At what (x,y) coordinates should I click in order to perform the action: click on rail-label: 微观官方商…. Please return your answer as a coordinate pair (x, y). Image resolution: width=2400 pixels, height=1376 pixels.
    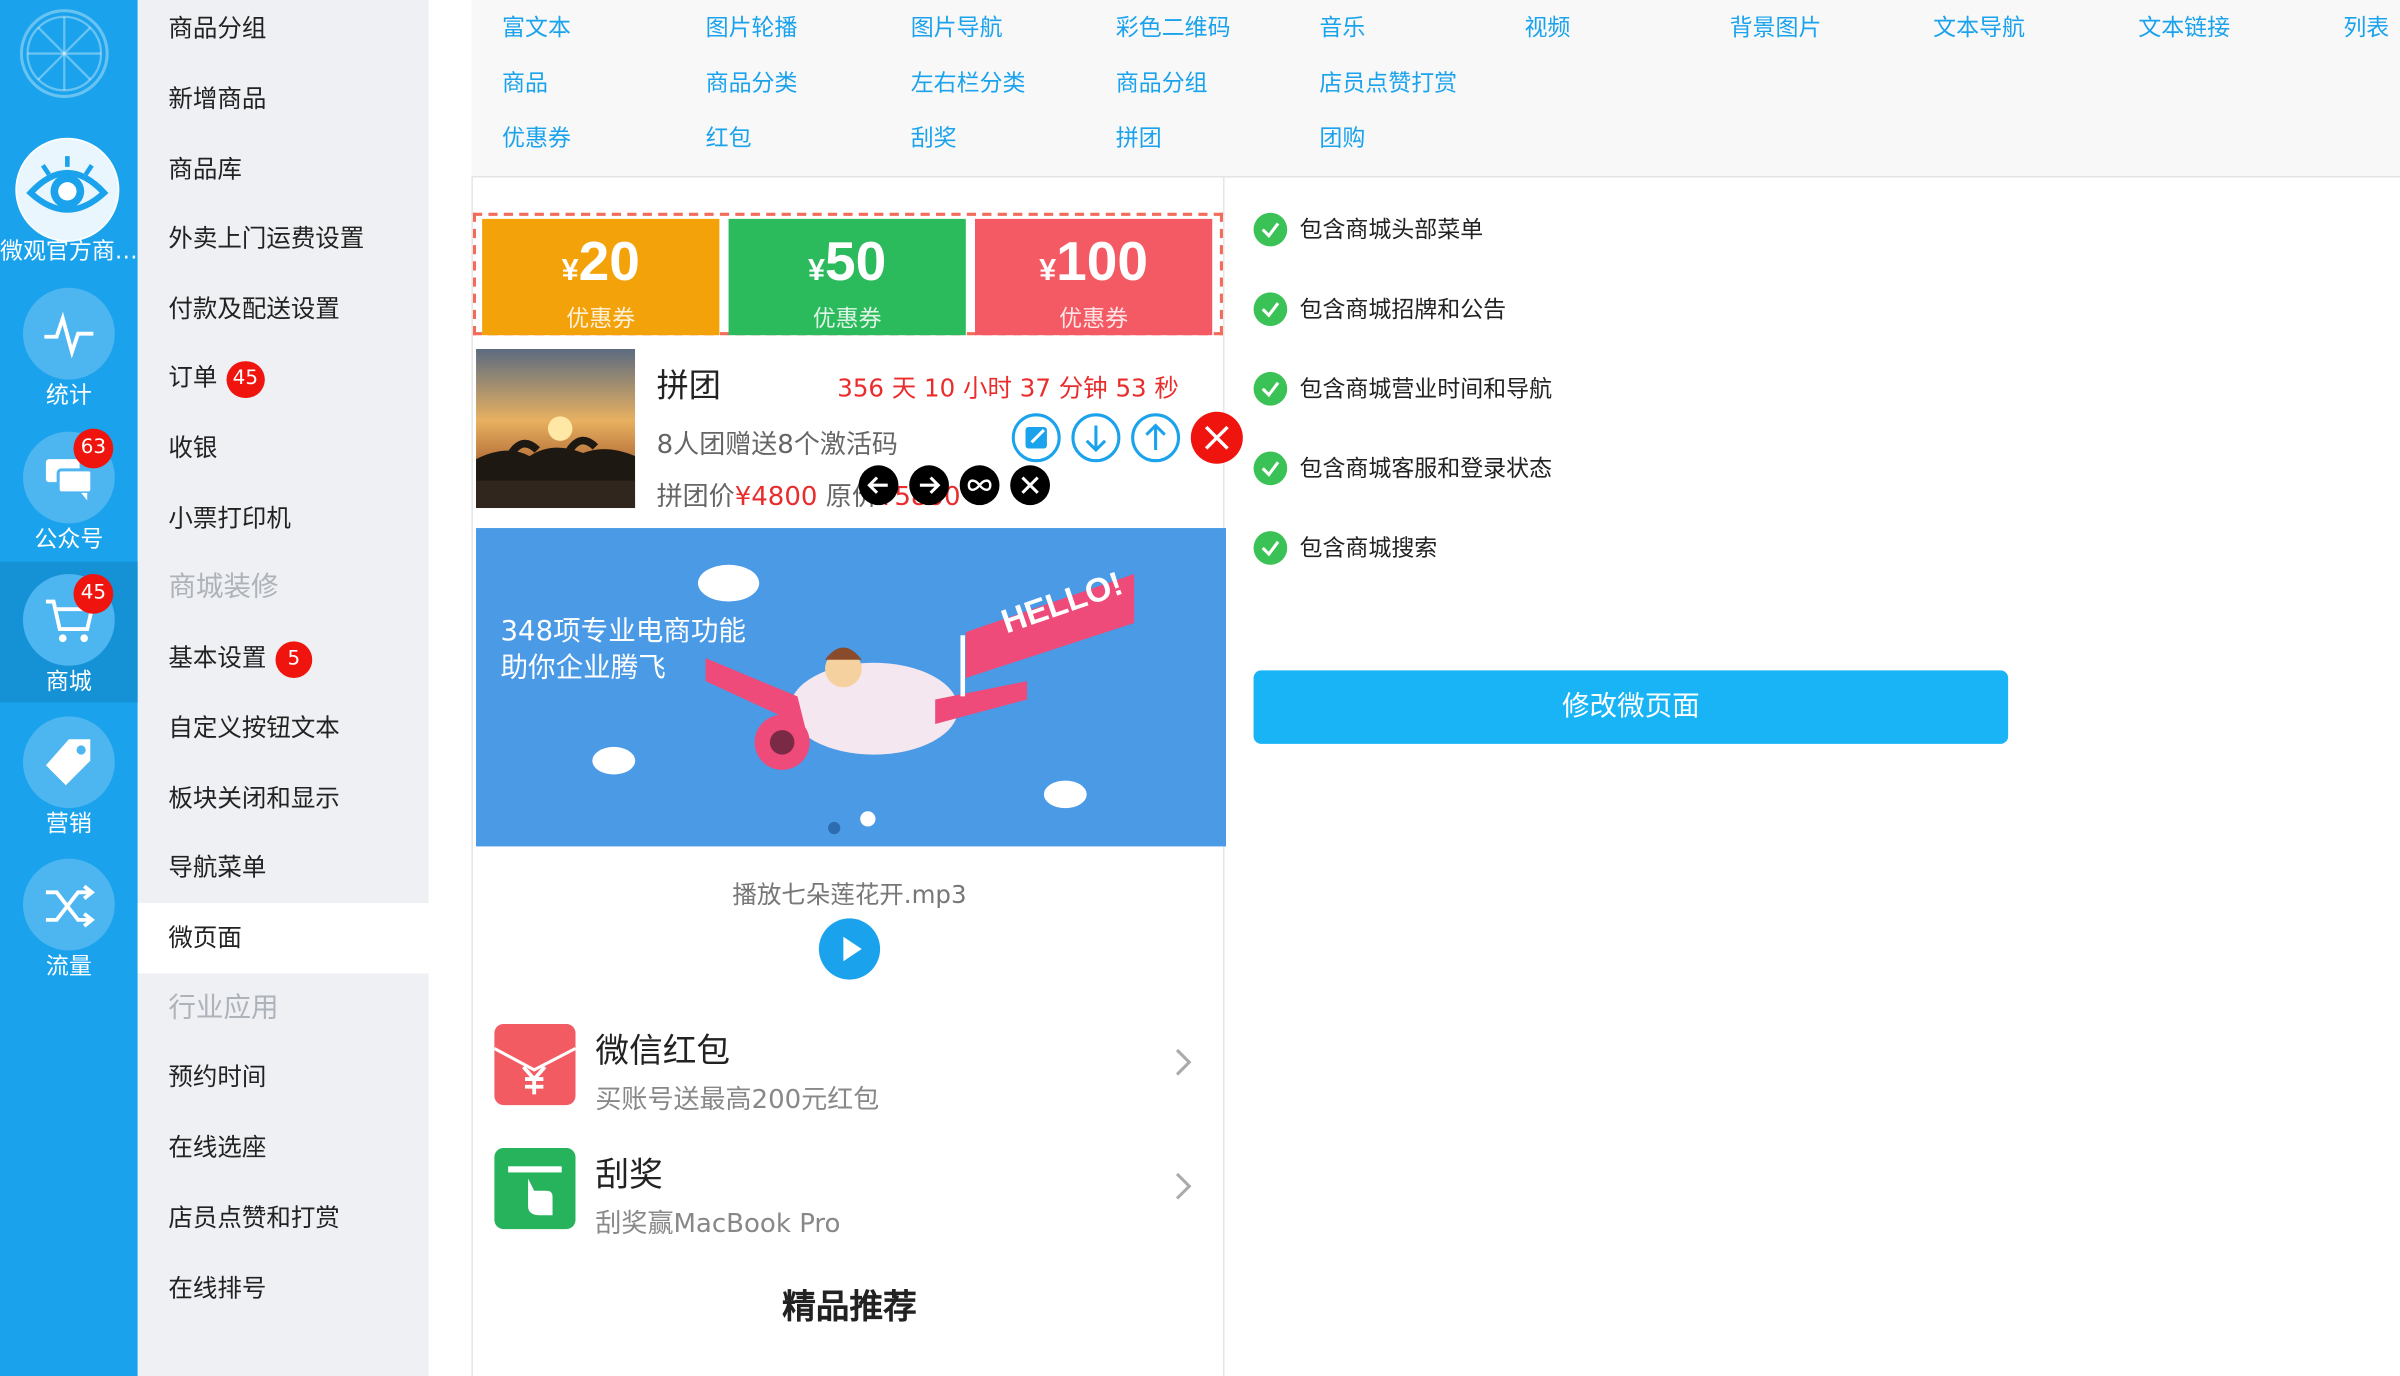
    Looking at the image, I should click on (69, 251).